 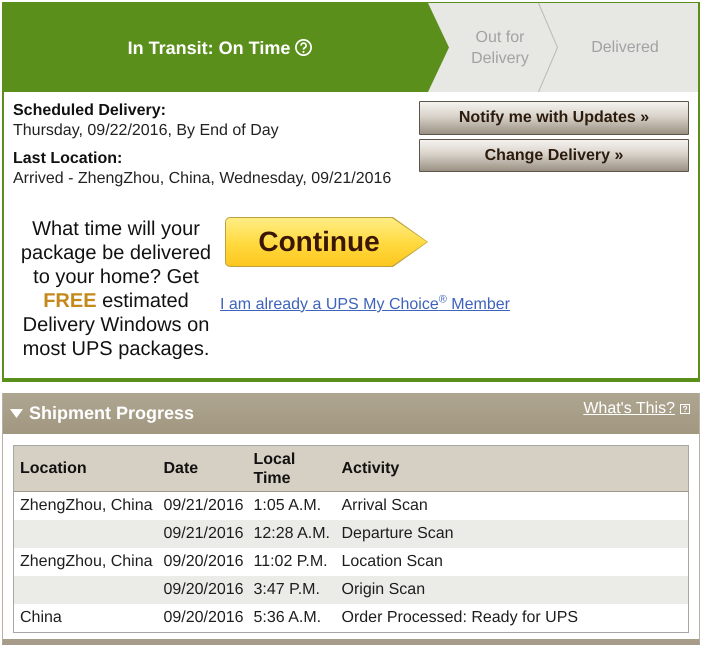 What do you see at coordinates (292, 618) in the screenshot?
I see `table-cell: 5:36 A.M.` at bounding box center [292, 618].